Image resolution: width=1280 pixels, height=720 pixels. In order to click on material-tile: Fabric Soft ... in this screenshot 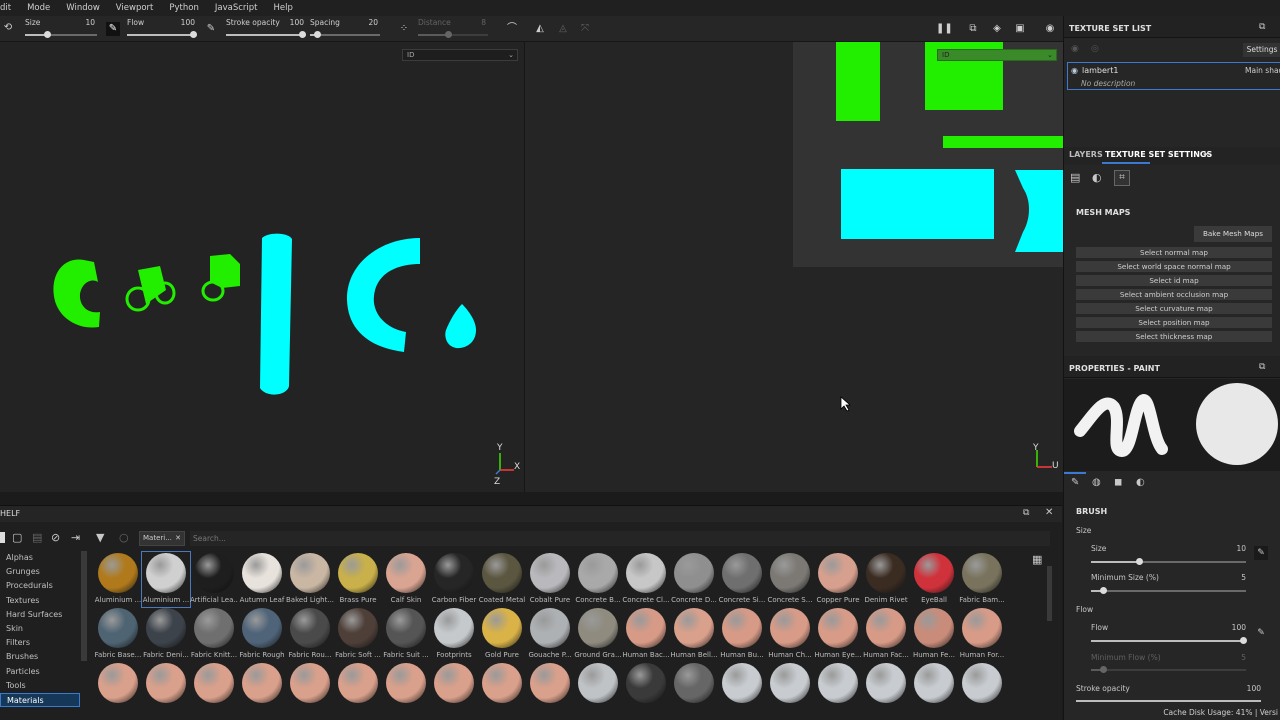, I will do `click(358, 634)`.